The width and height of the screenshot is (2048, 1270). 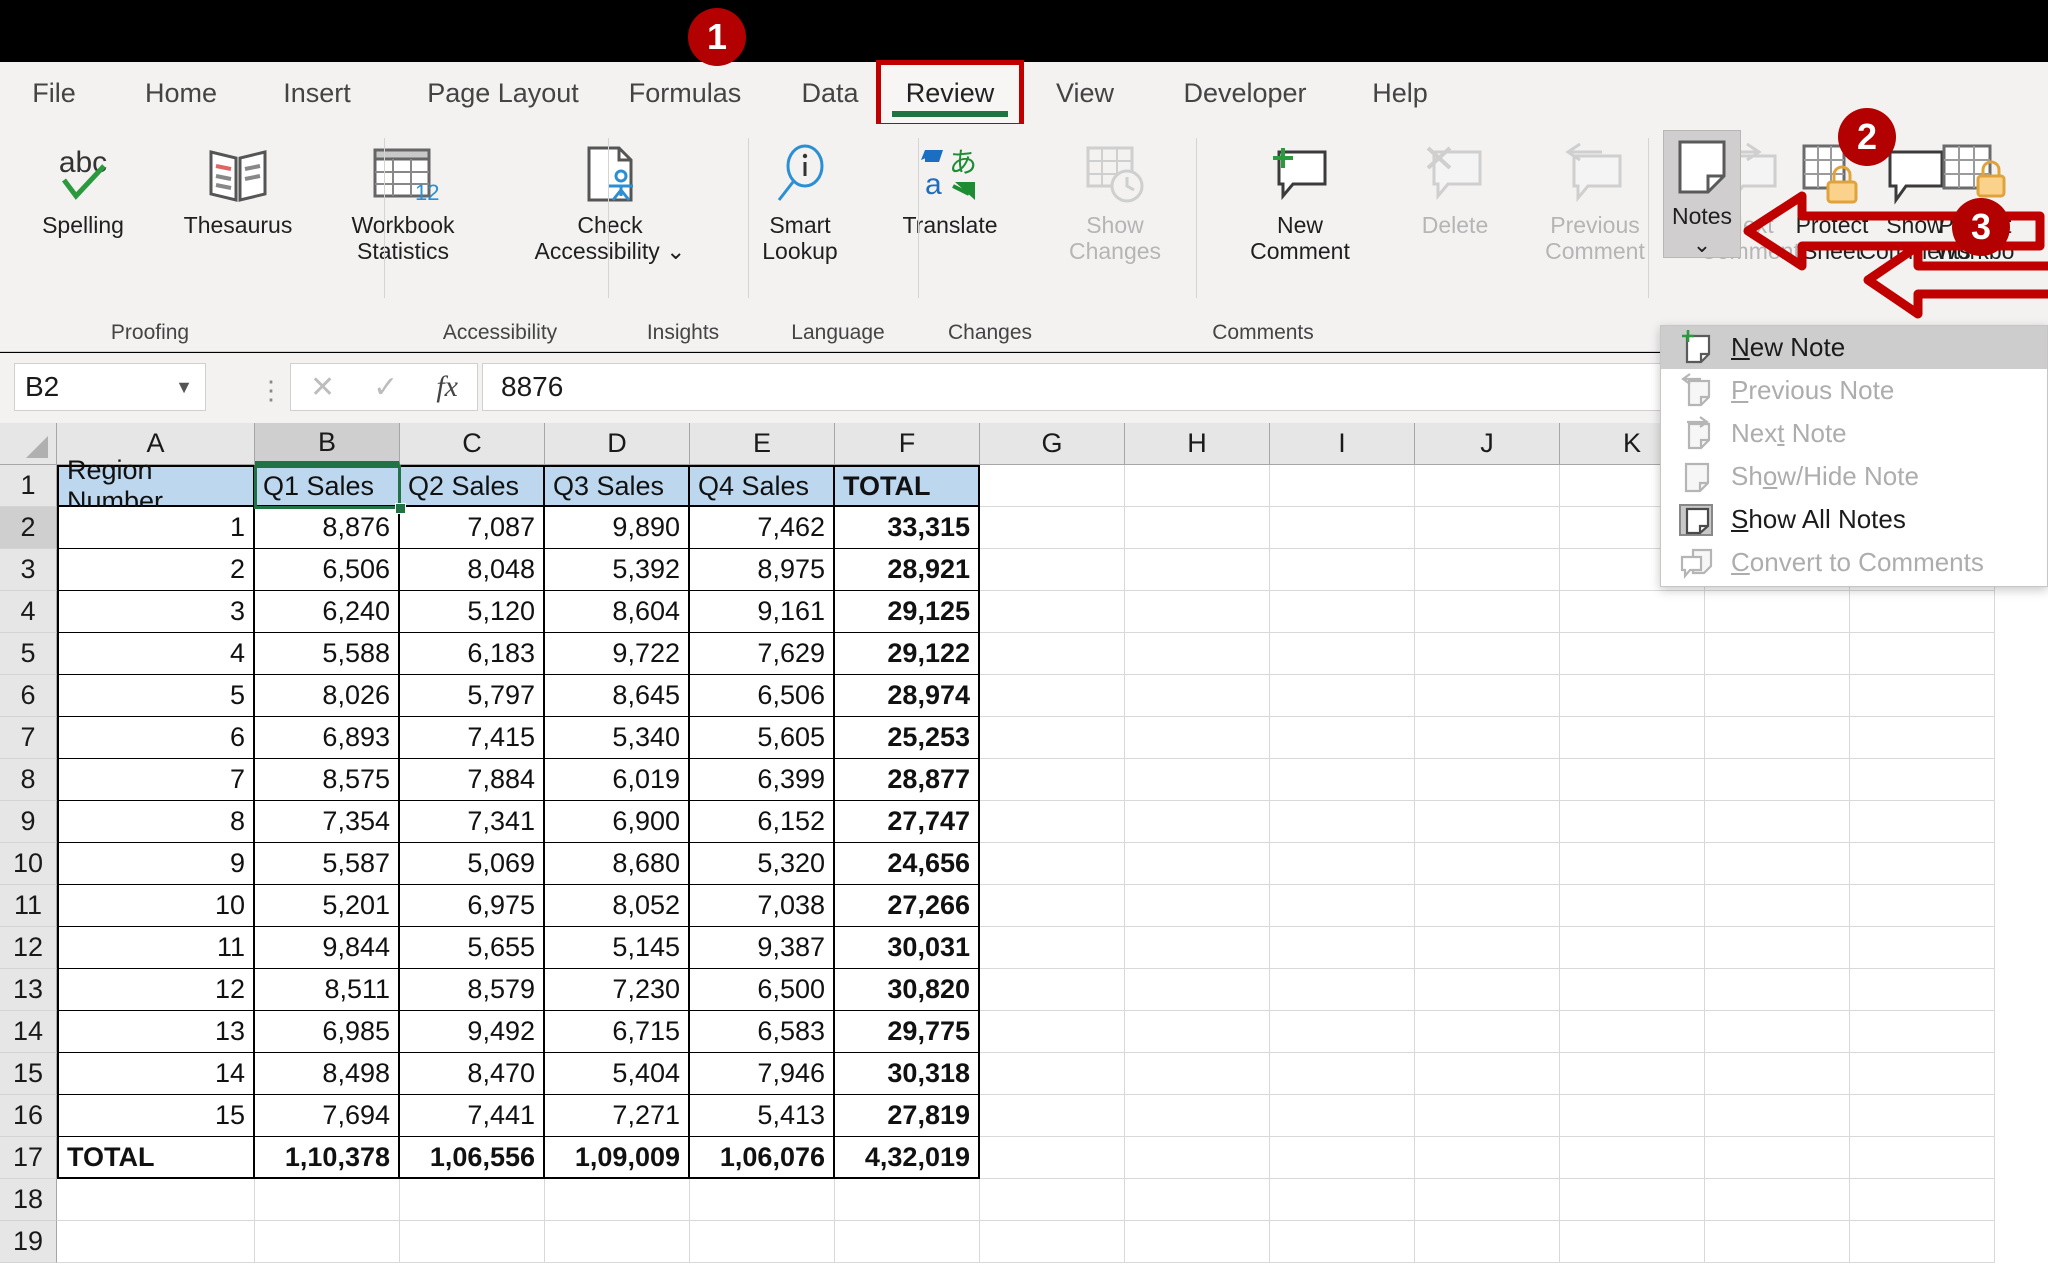 What do you see at coordinates (472, 822) in the screenshot?
I see `cell-C9: 7,341` at bounding box center [472, 822].